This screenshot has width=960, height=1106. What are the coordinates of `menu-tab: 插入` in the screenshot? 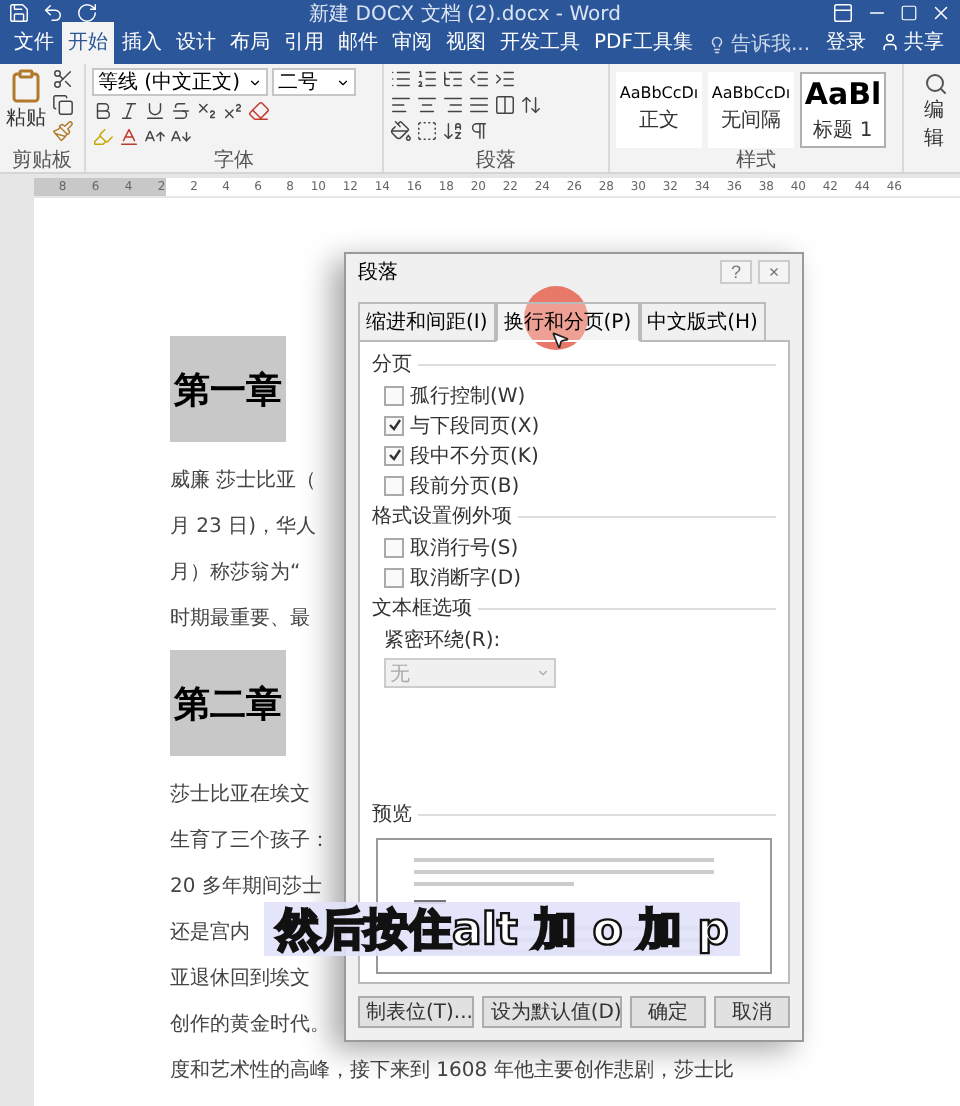 It's located at (142, 43).